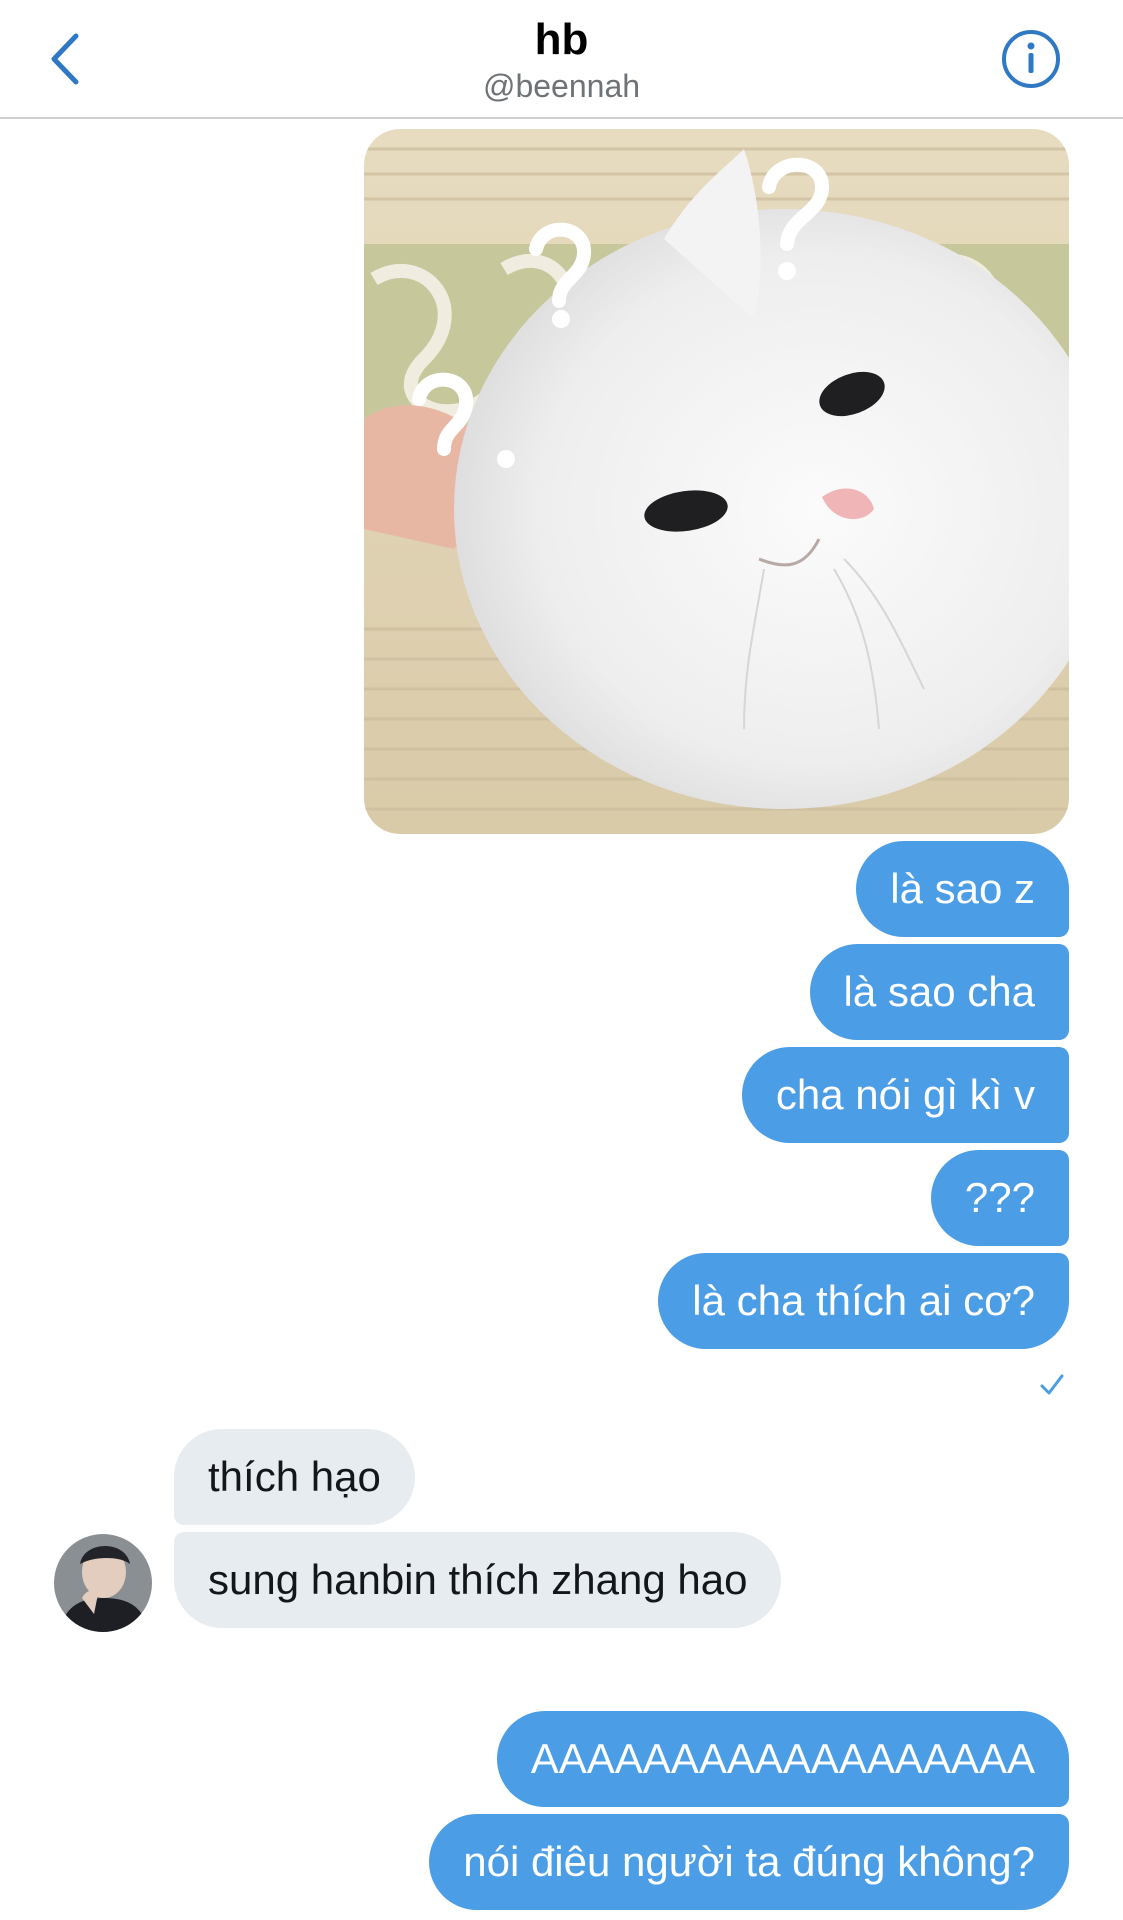  What do you see at coordinates (478, 1580) in the screenshot?
I see `message-incoming: sung hanbin thích zhang hao` at bounding box center [478, 1580].